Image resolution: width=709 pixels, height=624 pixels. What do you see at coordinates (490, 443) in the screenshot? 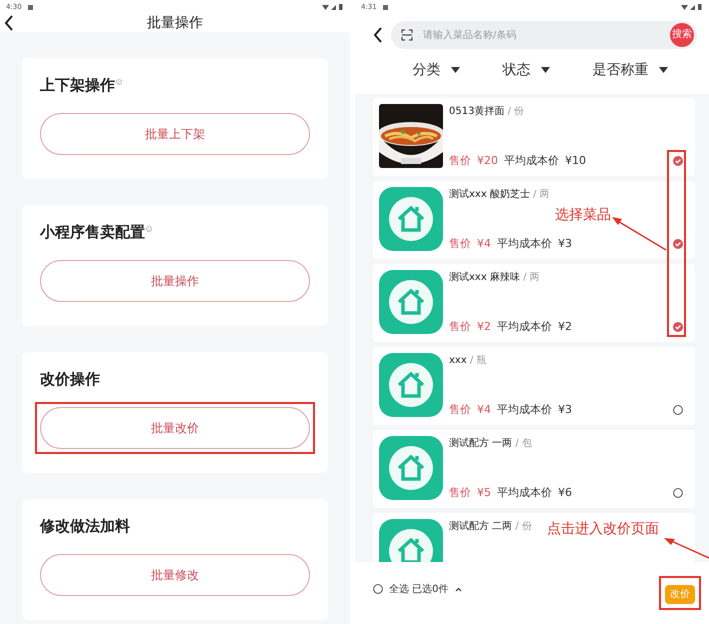
I see `dish-name: 测试配方 一两 / 包` at bounding box center [490, 443].